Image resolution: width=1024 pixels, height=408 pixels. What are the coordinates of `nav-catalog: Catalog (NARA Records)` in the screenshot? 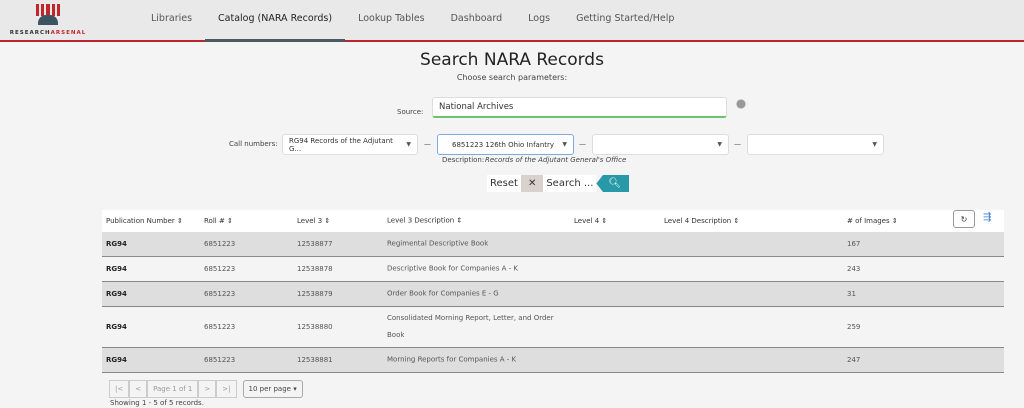 It's located at (275, 21).